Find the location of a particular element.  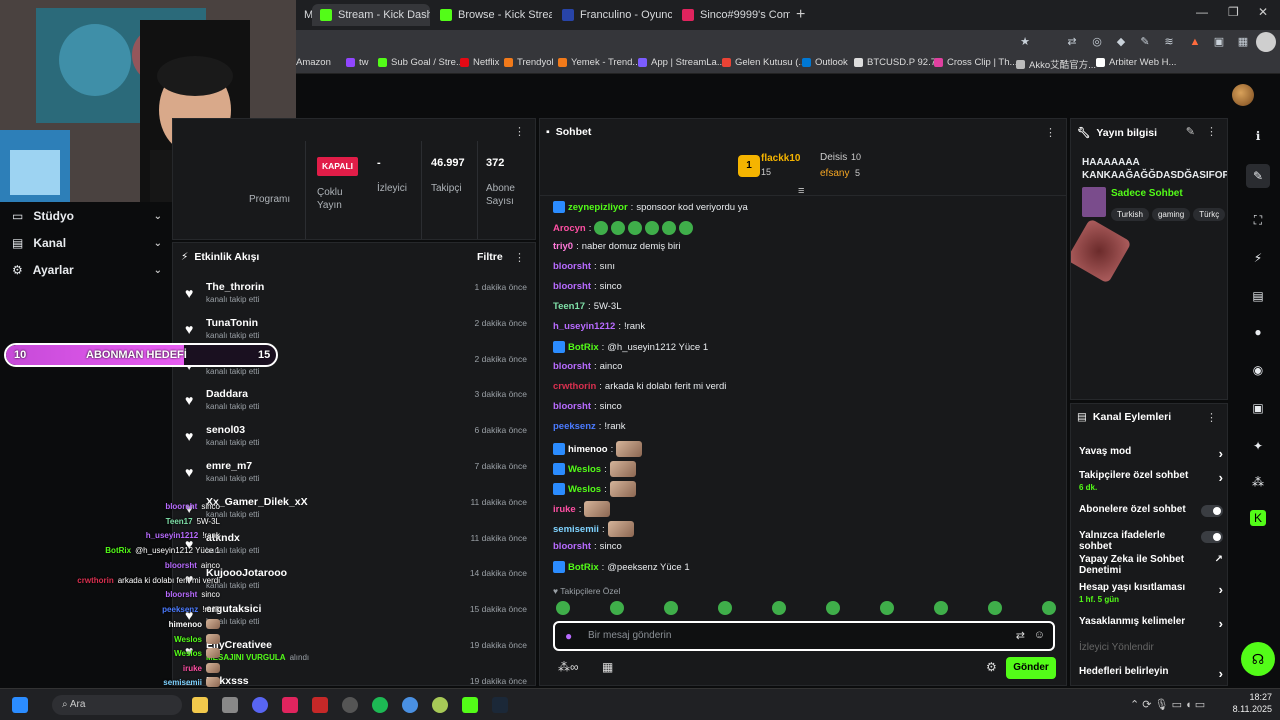

info-icon: ℹ is located at coordinates (1258, 136).